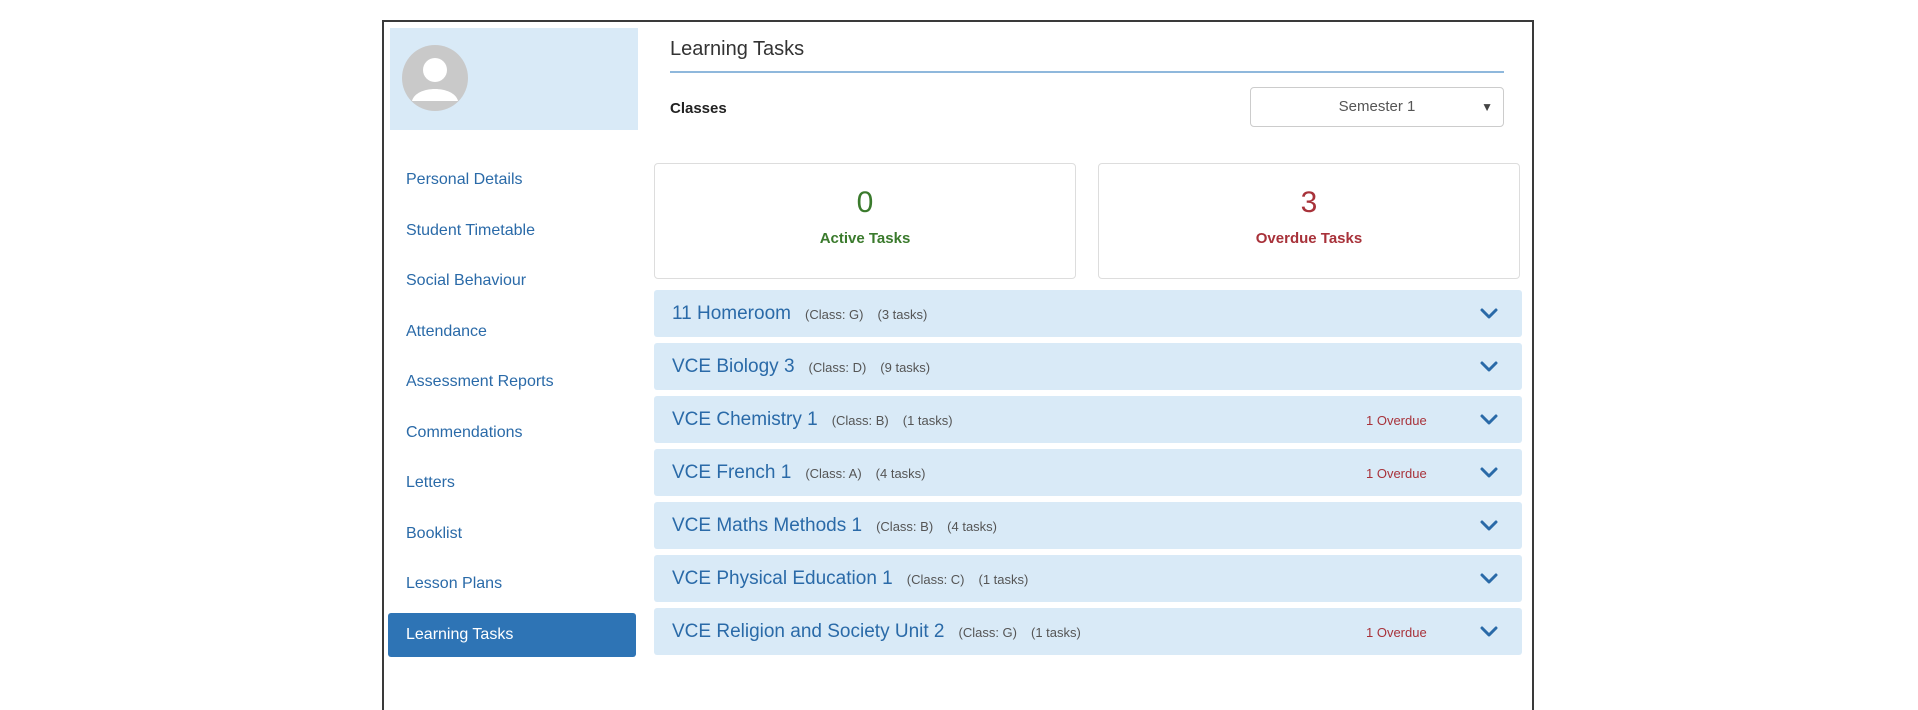 The image size is (1918, 710). What do you see at coordinates (512, 634) in the screenshot?
I see `sidebar-item-learning-tasks: Learning Tasks` at bounding box center [512, 634].